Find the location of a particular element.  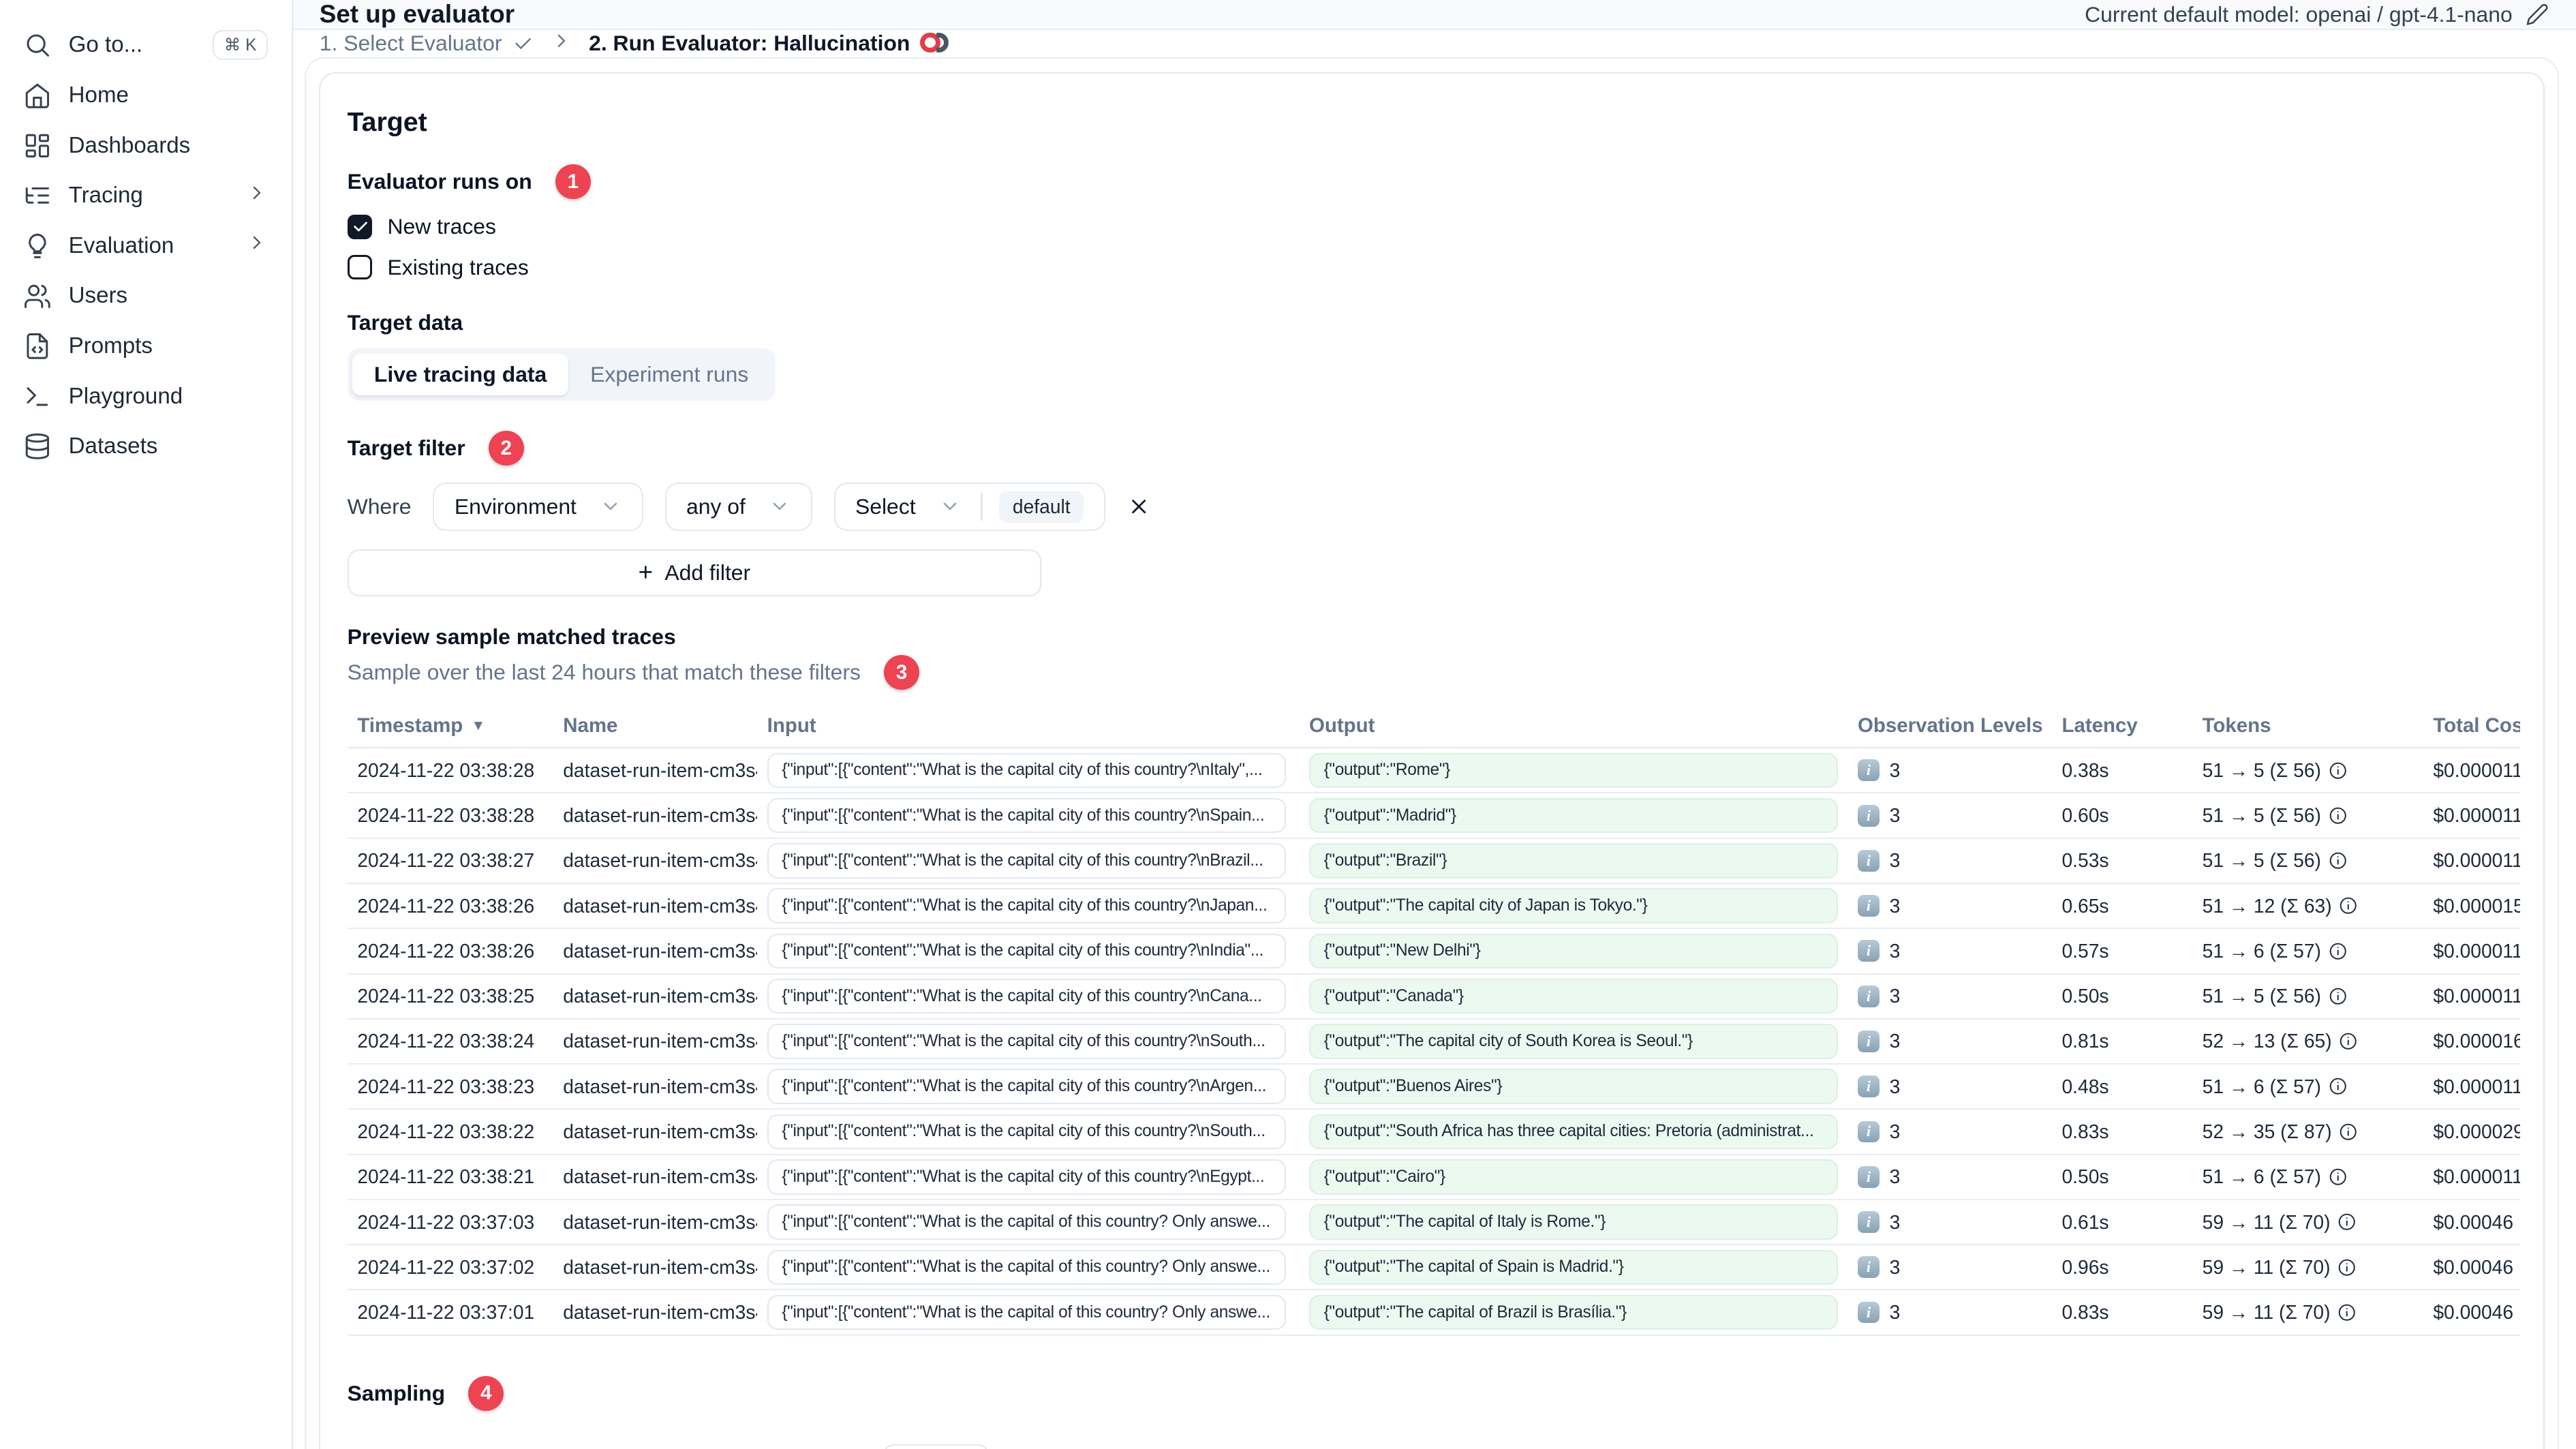

sidebar-goto-search: Go to... ⌘ K is located at coordinates (146, 45).